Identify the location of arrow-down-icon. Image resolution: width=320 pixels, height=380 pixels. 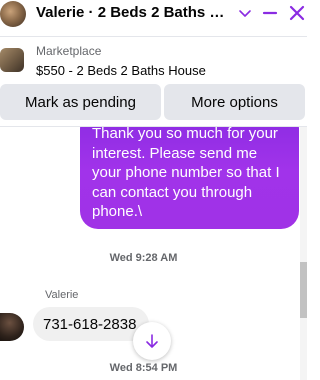
(152, 341).